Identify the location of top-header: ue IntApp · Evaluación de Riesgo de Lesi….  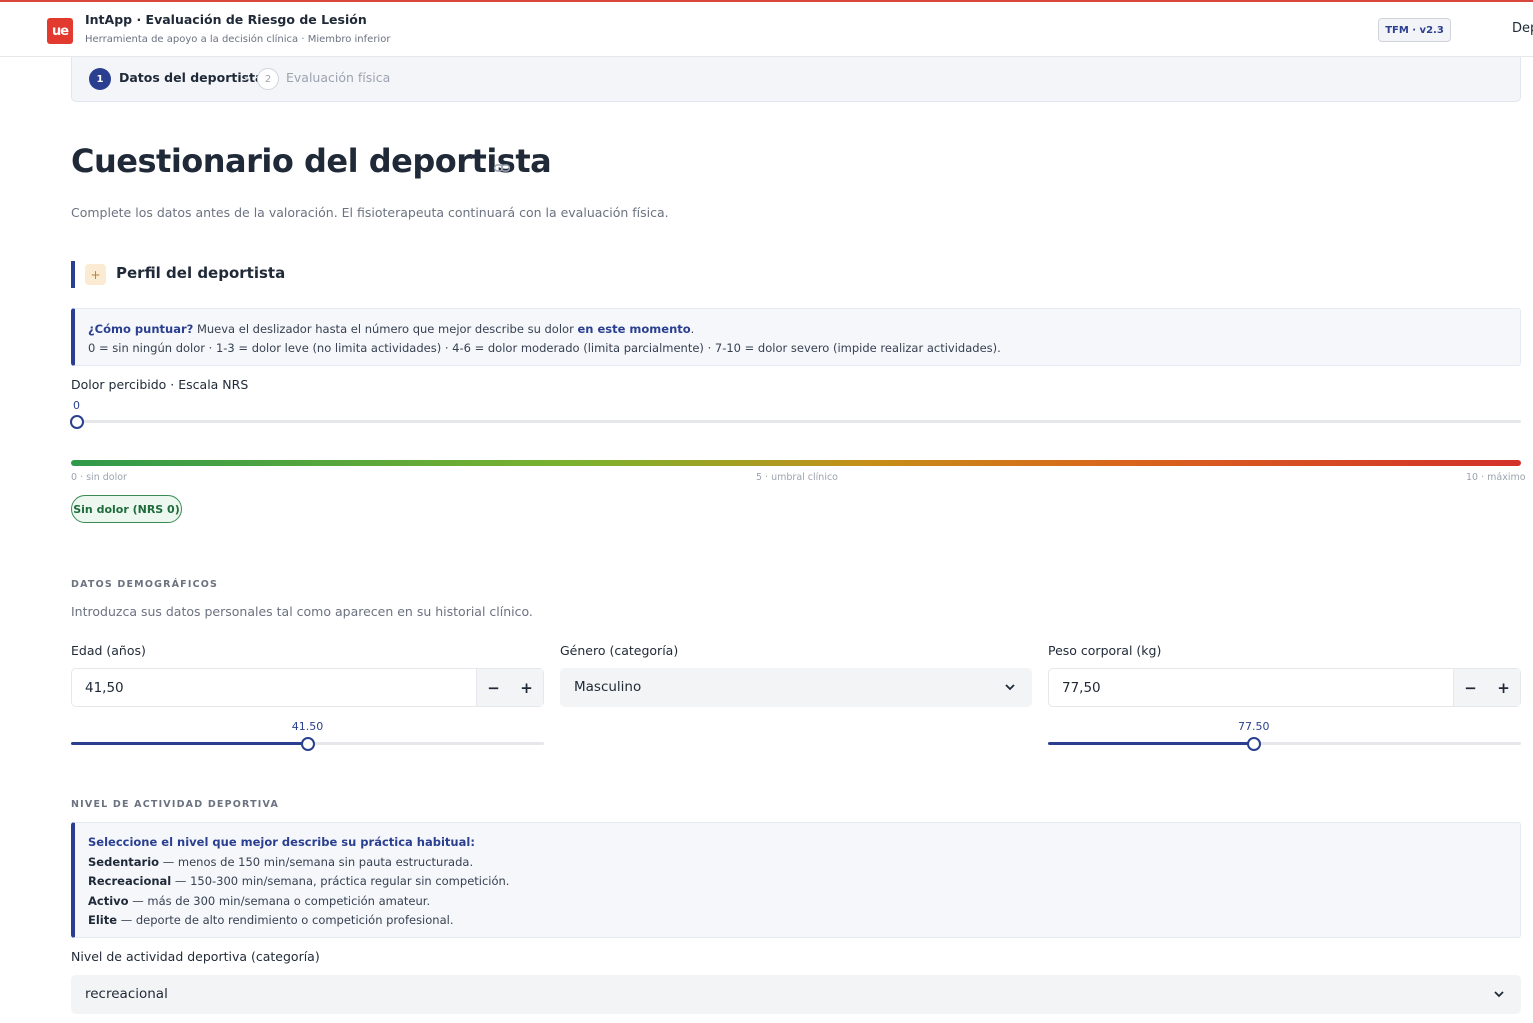
(766, 28).